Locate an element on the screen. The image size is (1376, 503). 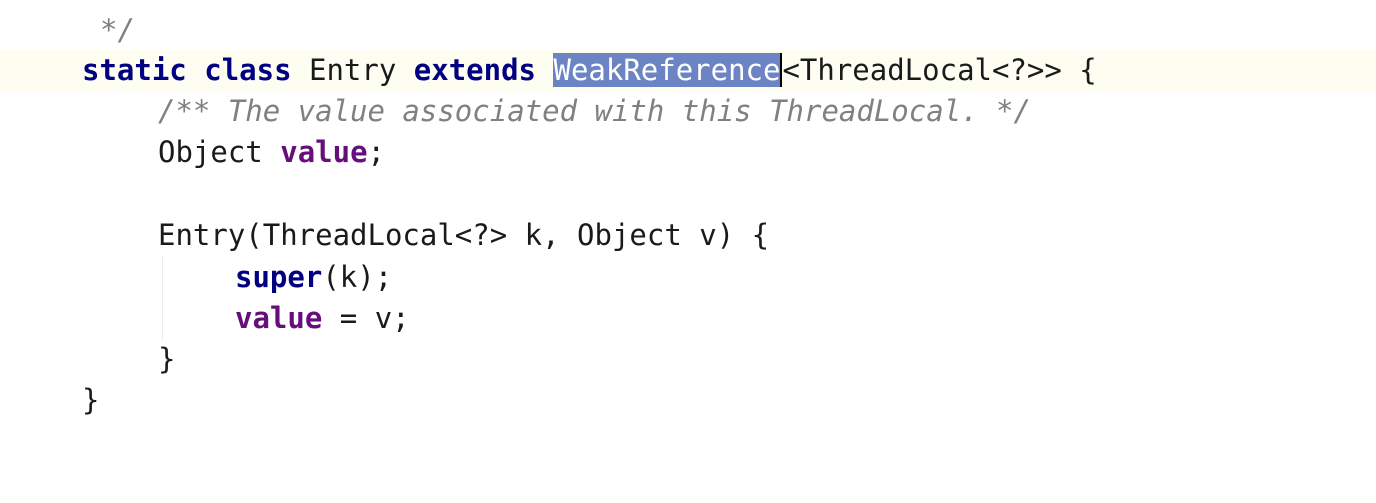
field-reference: value is located at coordinates (279, 318).